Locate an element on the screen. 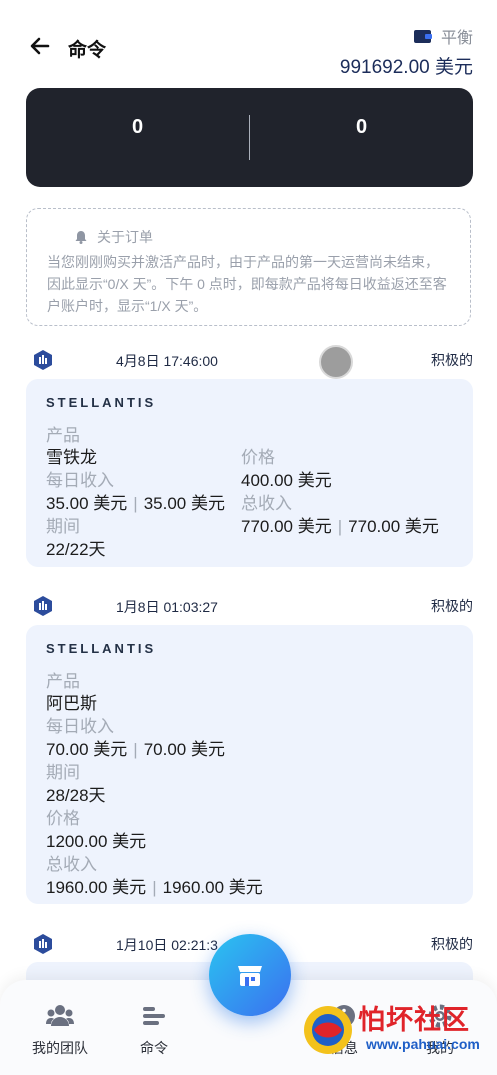 This screenshot has width=497, height=1075. price-value: 1200.00 美元 is located at coordinates (96, 841).